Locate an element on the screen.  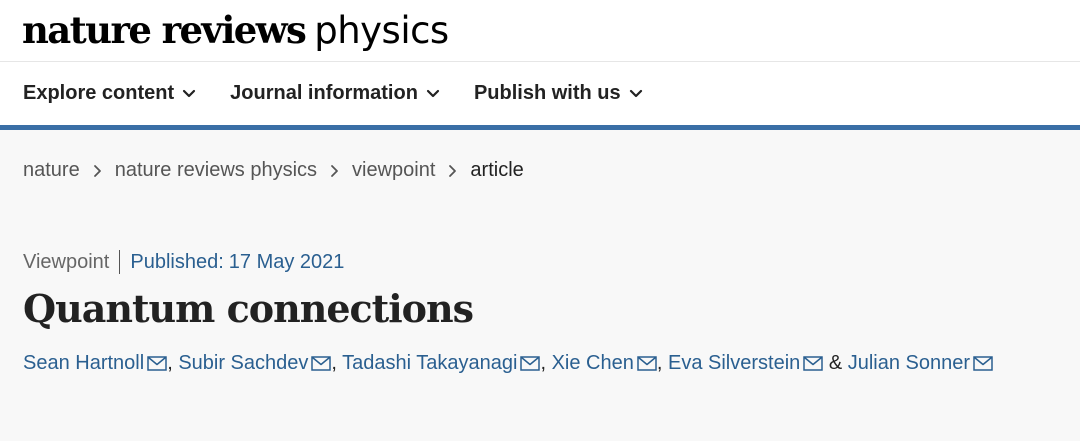
breadcrumb-journal: nature reviews physics is located at coordinates (216, 170).